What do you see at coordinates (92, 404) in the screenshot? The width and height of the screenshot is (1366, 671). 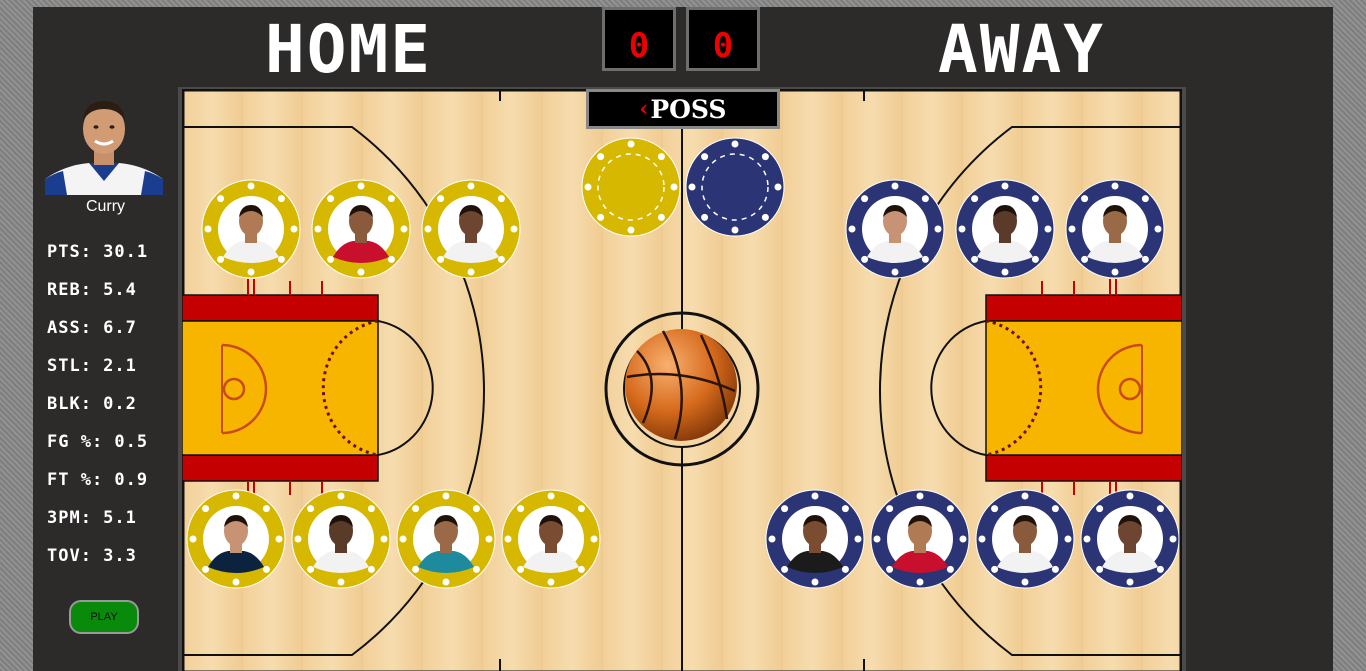 I see `stat-blocks: BLK: 0.2` at bounding box center [92, 404].